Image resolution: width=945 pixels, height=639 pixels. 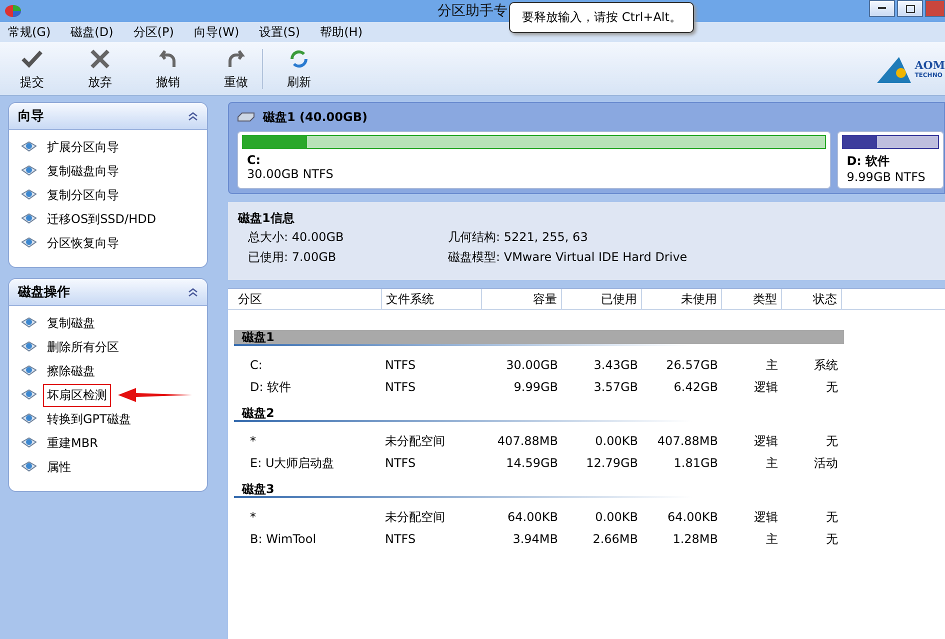 I want to click on toolbar-button: 刷新, so click(x=299, y=68).